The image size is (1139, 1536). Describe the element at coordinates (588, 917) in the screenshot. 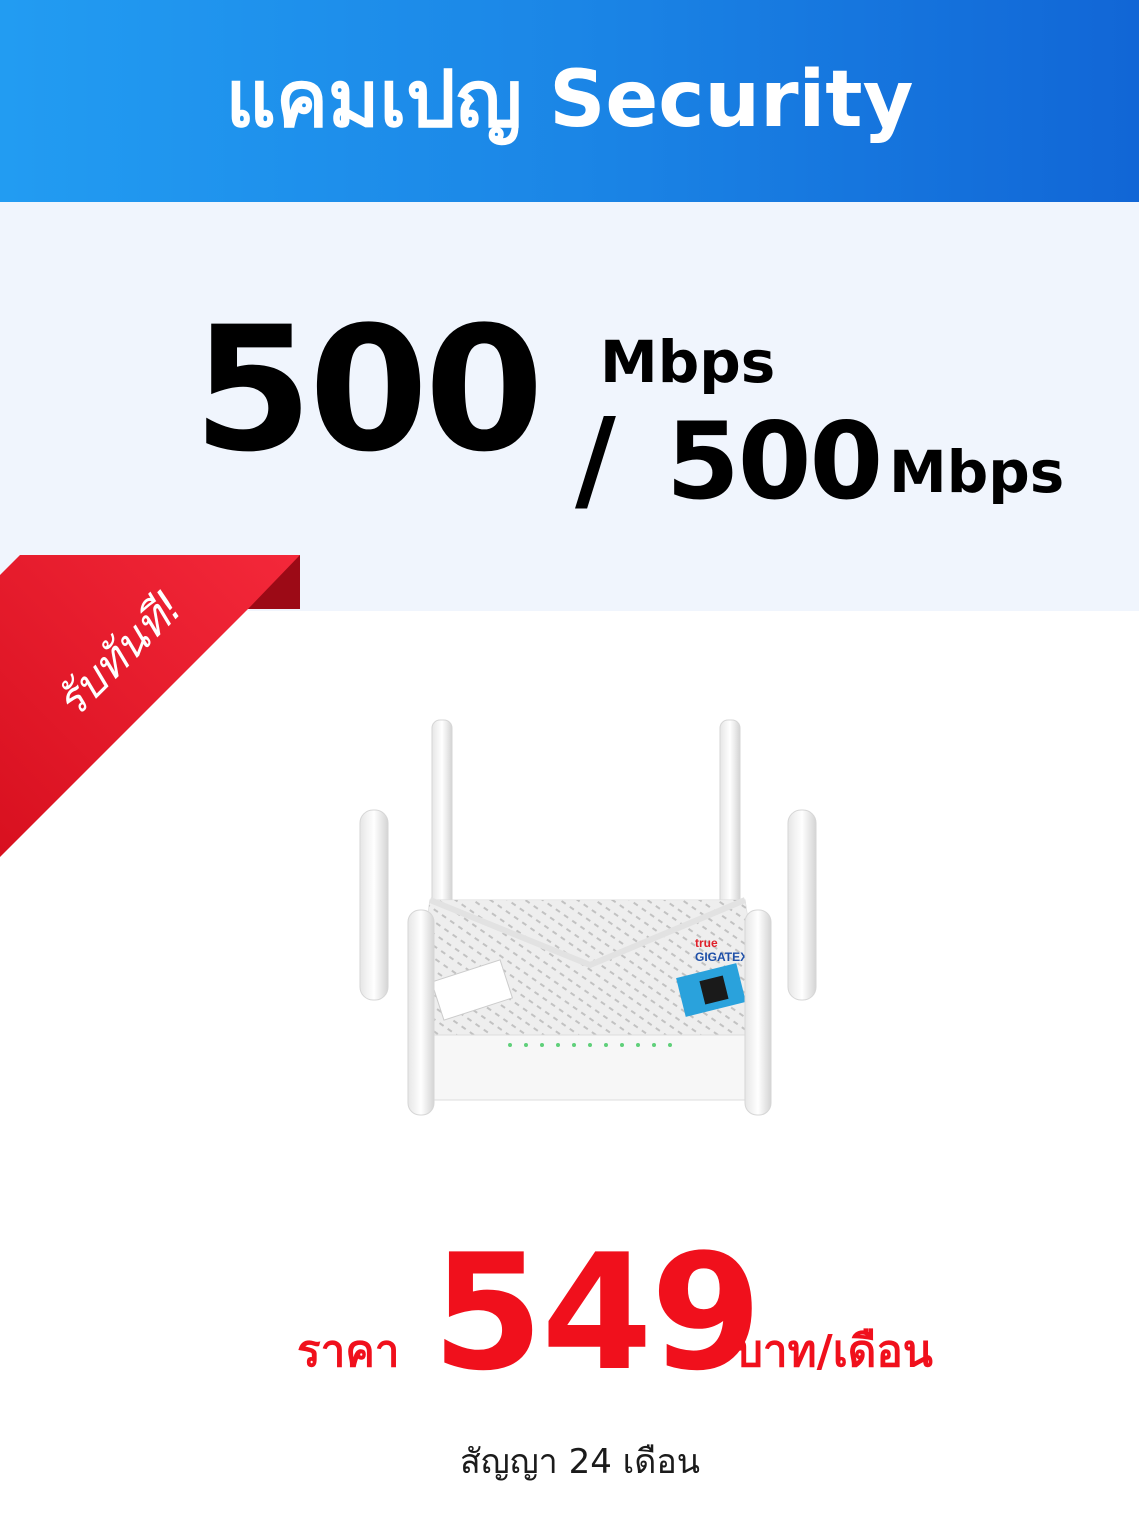

I see `wifi-router-image: true GIGATEX` at that location.